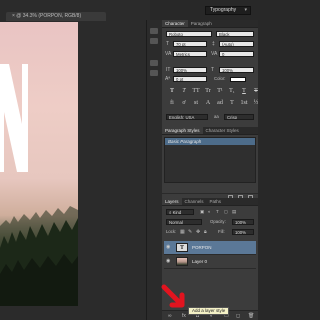 The image size is (320, 320). What do you see at coordinates (210, 262) in the screenshot?
I see `layer-row-layer-0: ◉ Layer 0` at bounding box center [210, 262].